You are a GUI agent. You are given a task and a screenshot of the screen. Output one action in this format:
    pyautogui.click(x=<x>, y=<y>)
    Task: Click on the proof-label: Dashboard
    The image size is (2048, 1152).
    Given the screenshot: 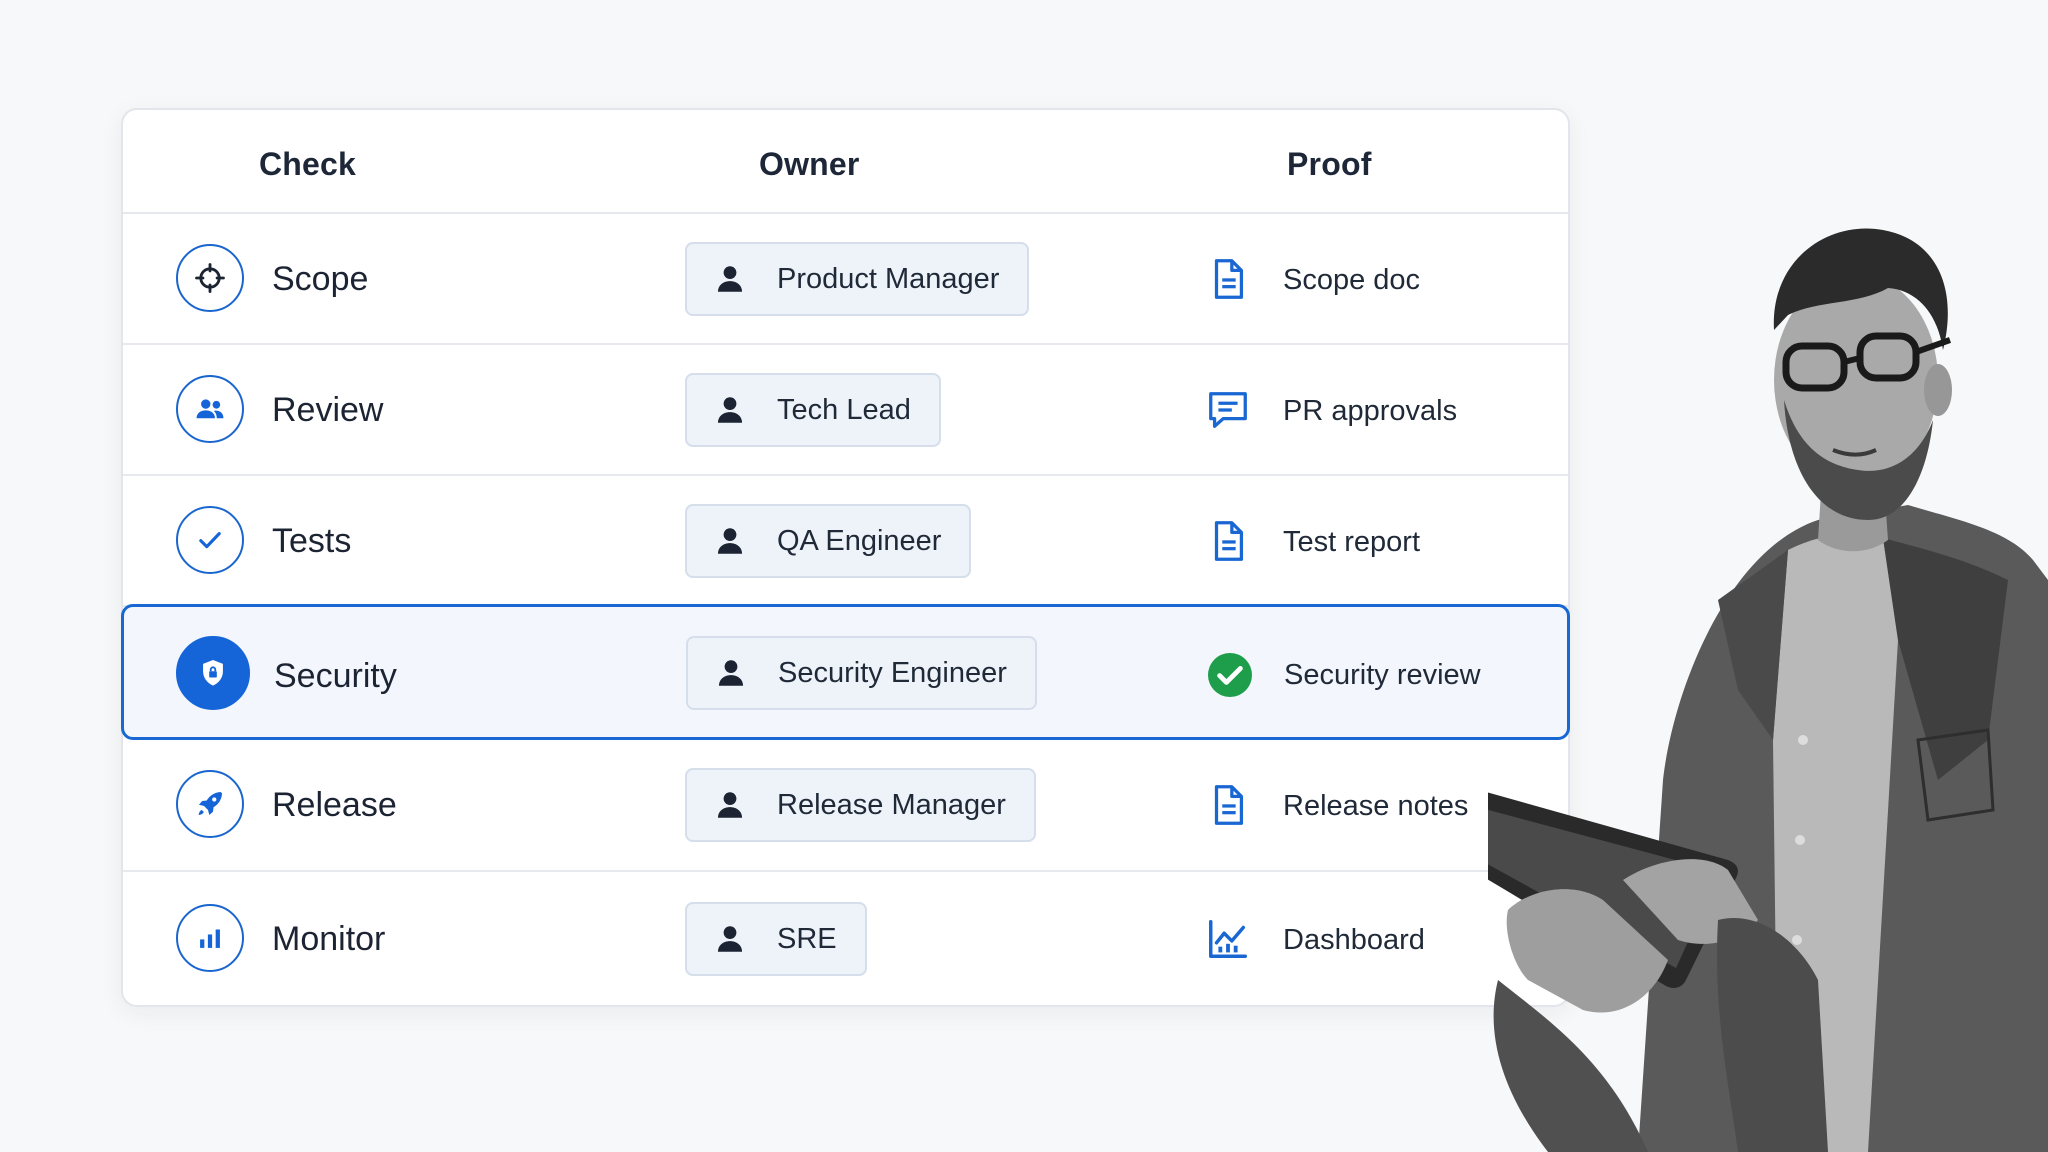 What is the action you would take?
    pyautogui.click(x=1354, y=940)
    